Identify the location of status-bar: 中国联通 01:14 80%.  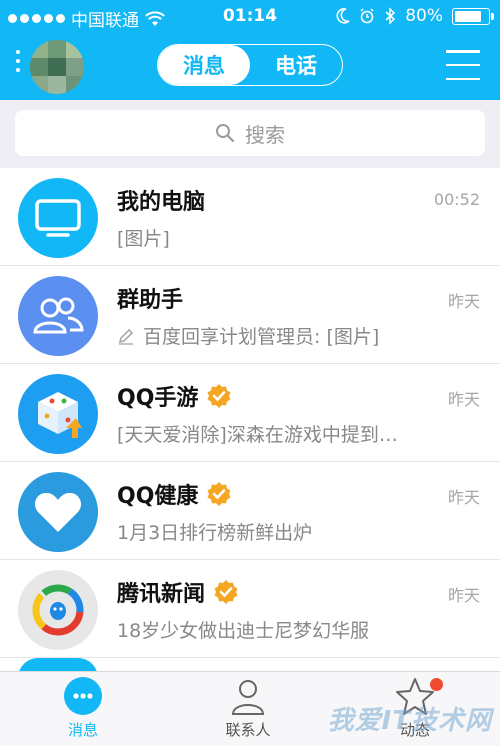
(250, 17).